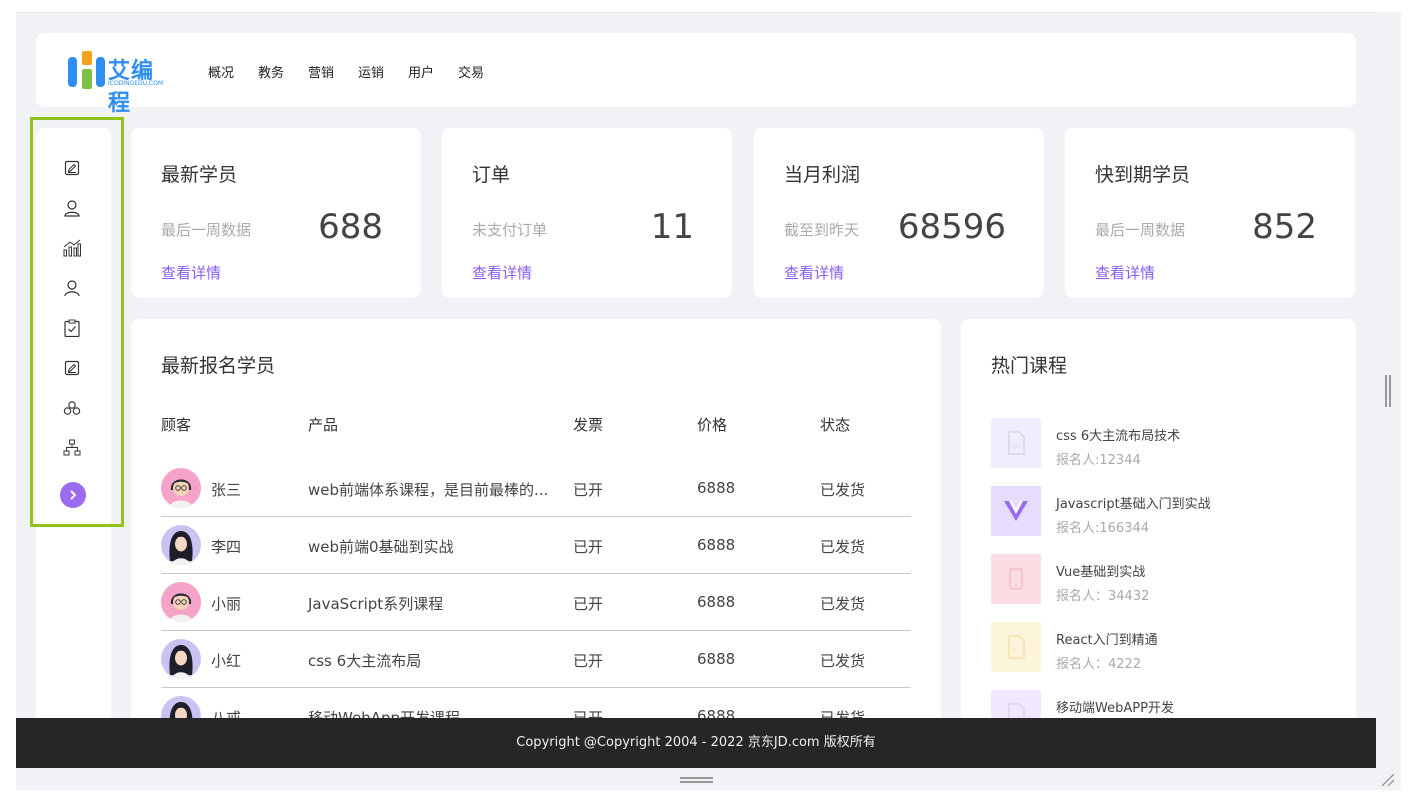 Image resolution: width=1422 pixels, height=792 pixels. I want to click on panel-title: 热门课程, so click(1029, 366).